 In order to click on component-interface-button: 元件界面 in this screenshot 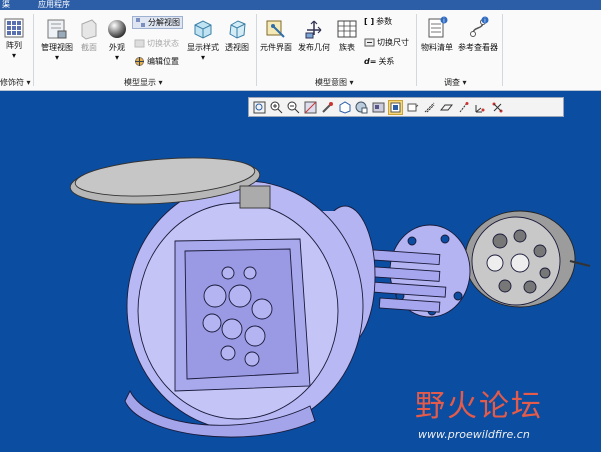, I will do `click(276, 35)`.